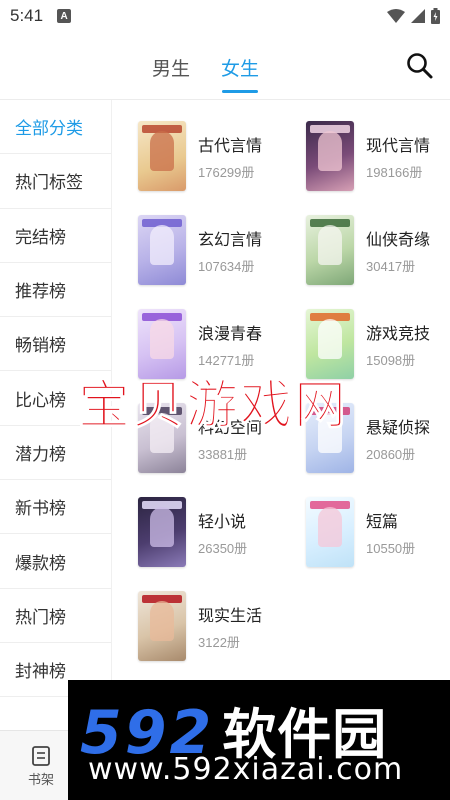 The width and height of the screenshot is (450, 800). I want to click on sidebar-item-recommended: 推荐榜, so click(55, 290).